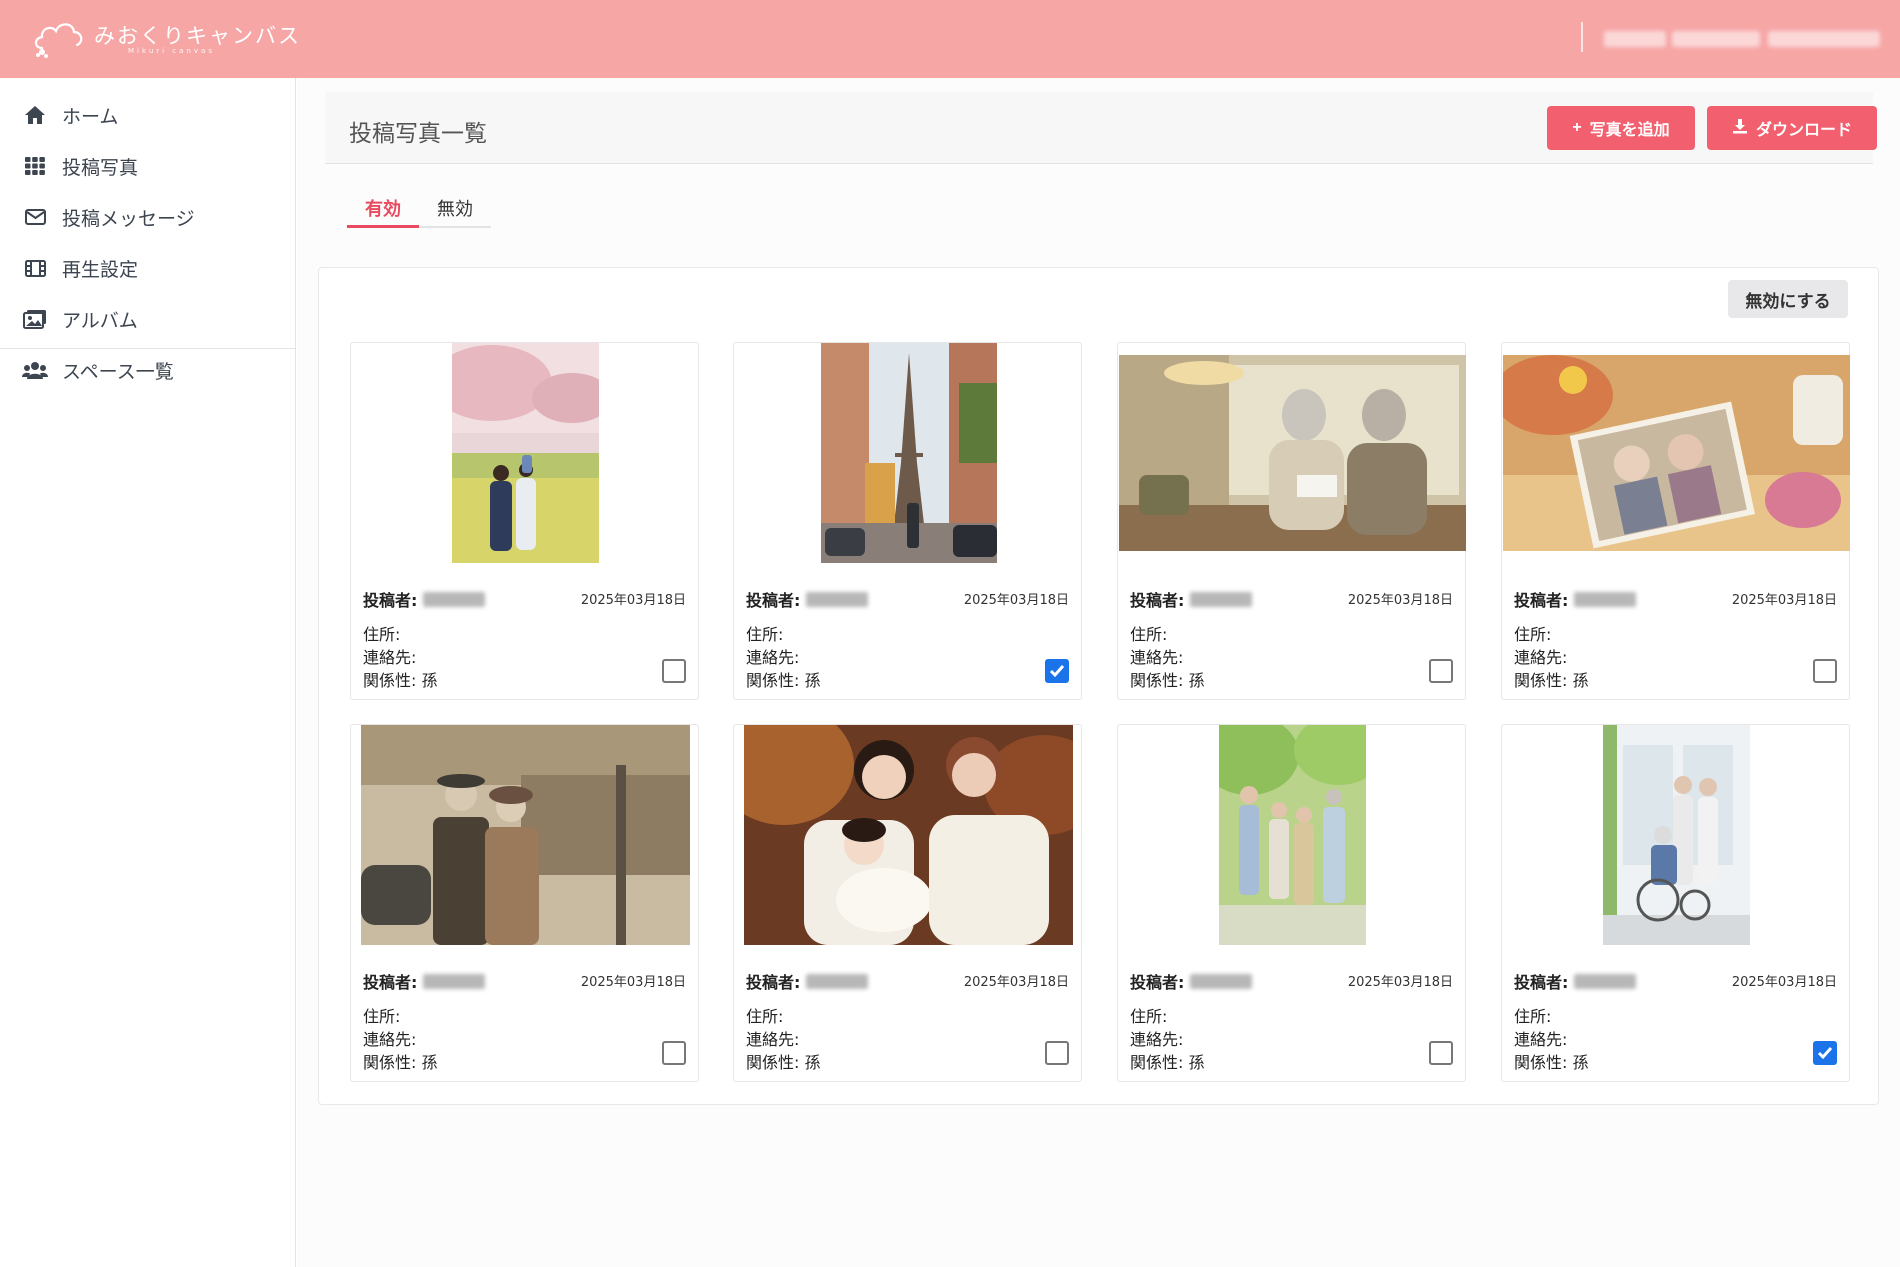 Image resolution: width=1900 pixels, height=1267 pixels. What do you see at coordinates (455, 209) in the screenshot?
I see `tab-disabled: 無効` at bounding box center [455, 209].